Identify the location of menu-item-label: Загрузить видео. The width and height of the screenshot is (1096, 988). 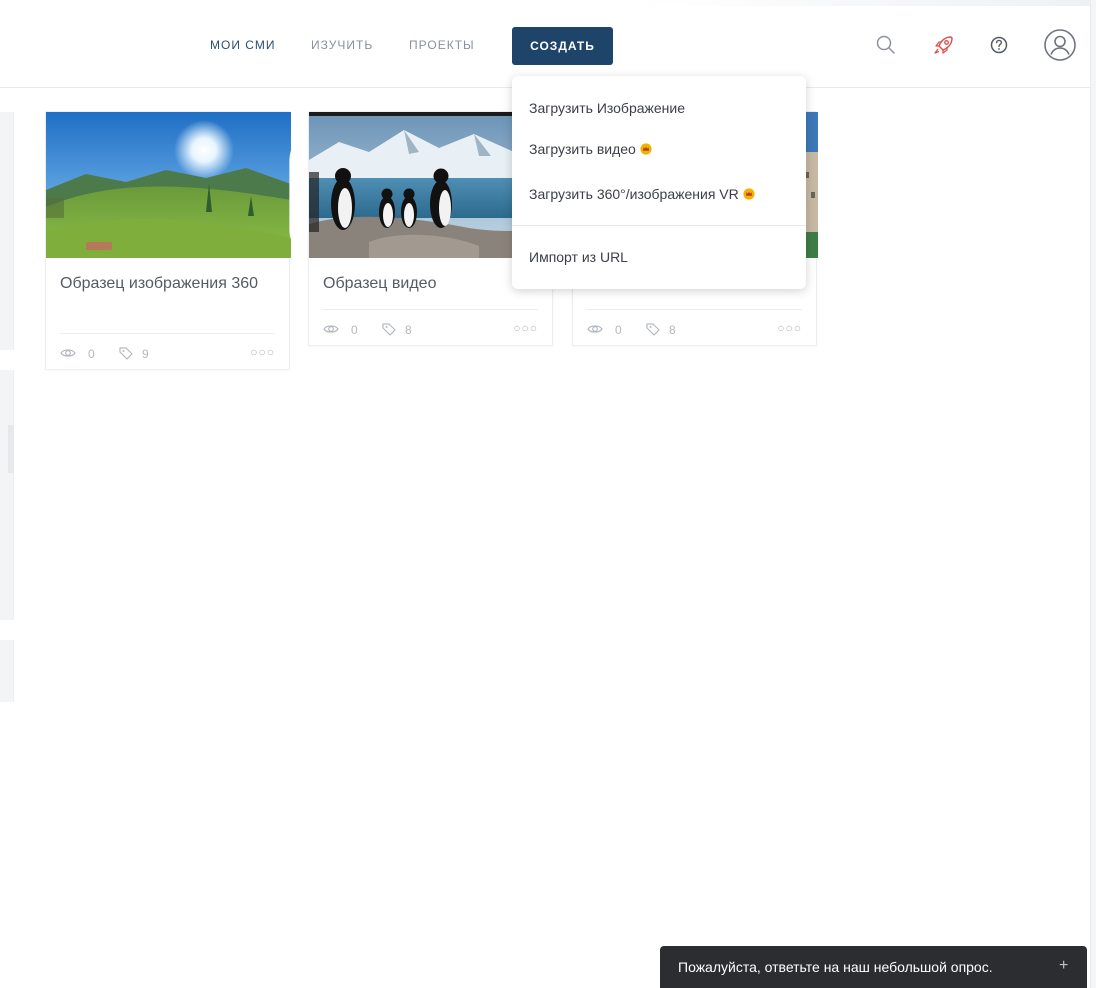
(582, 149).